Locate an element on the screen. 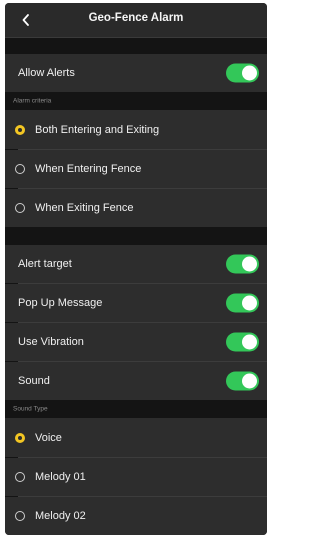 This screenshot has width=320, height=535. sound-row: Sound is located at coordinates (136, 381).